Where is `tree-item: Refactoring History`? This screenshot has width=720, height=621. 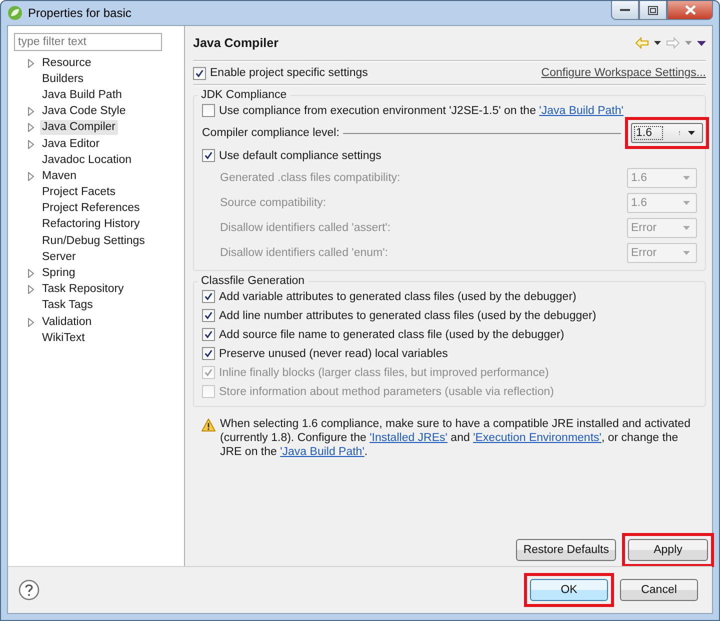
tree-item: Refactoring History is located at coordinates (91, 224).